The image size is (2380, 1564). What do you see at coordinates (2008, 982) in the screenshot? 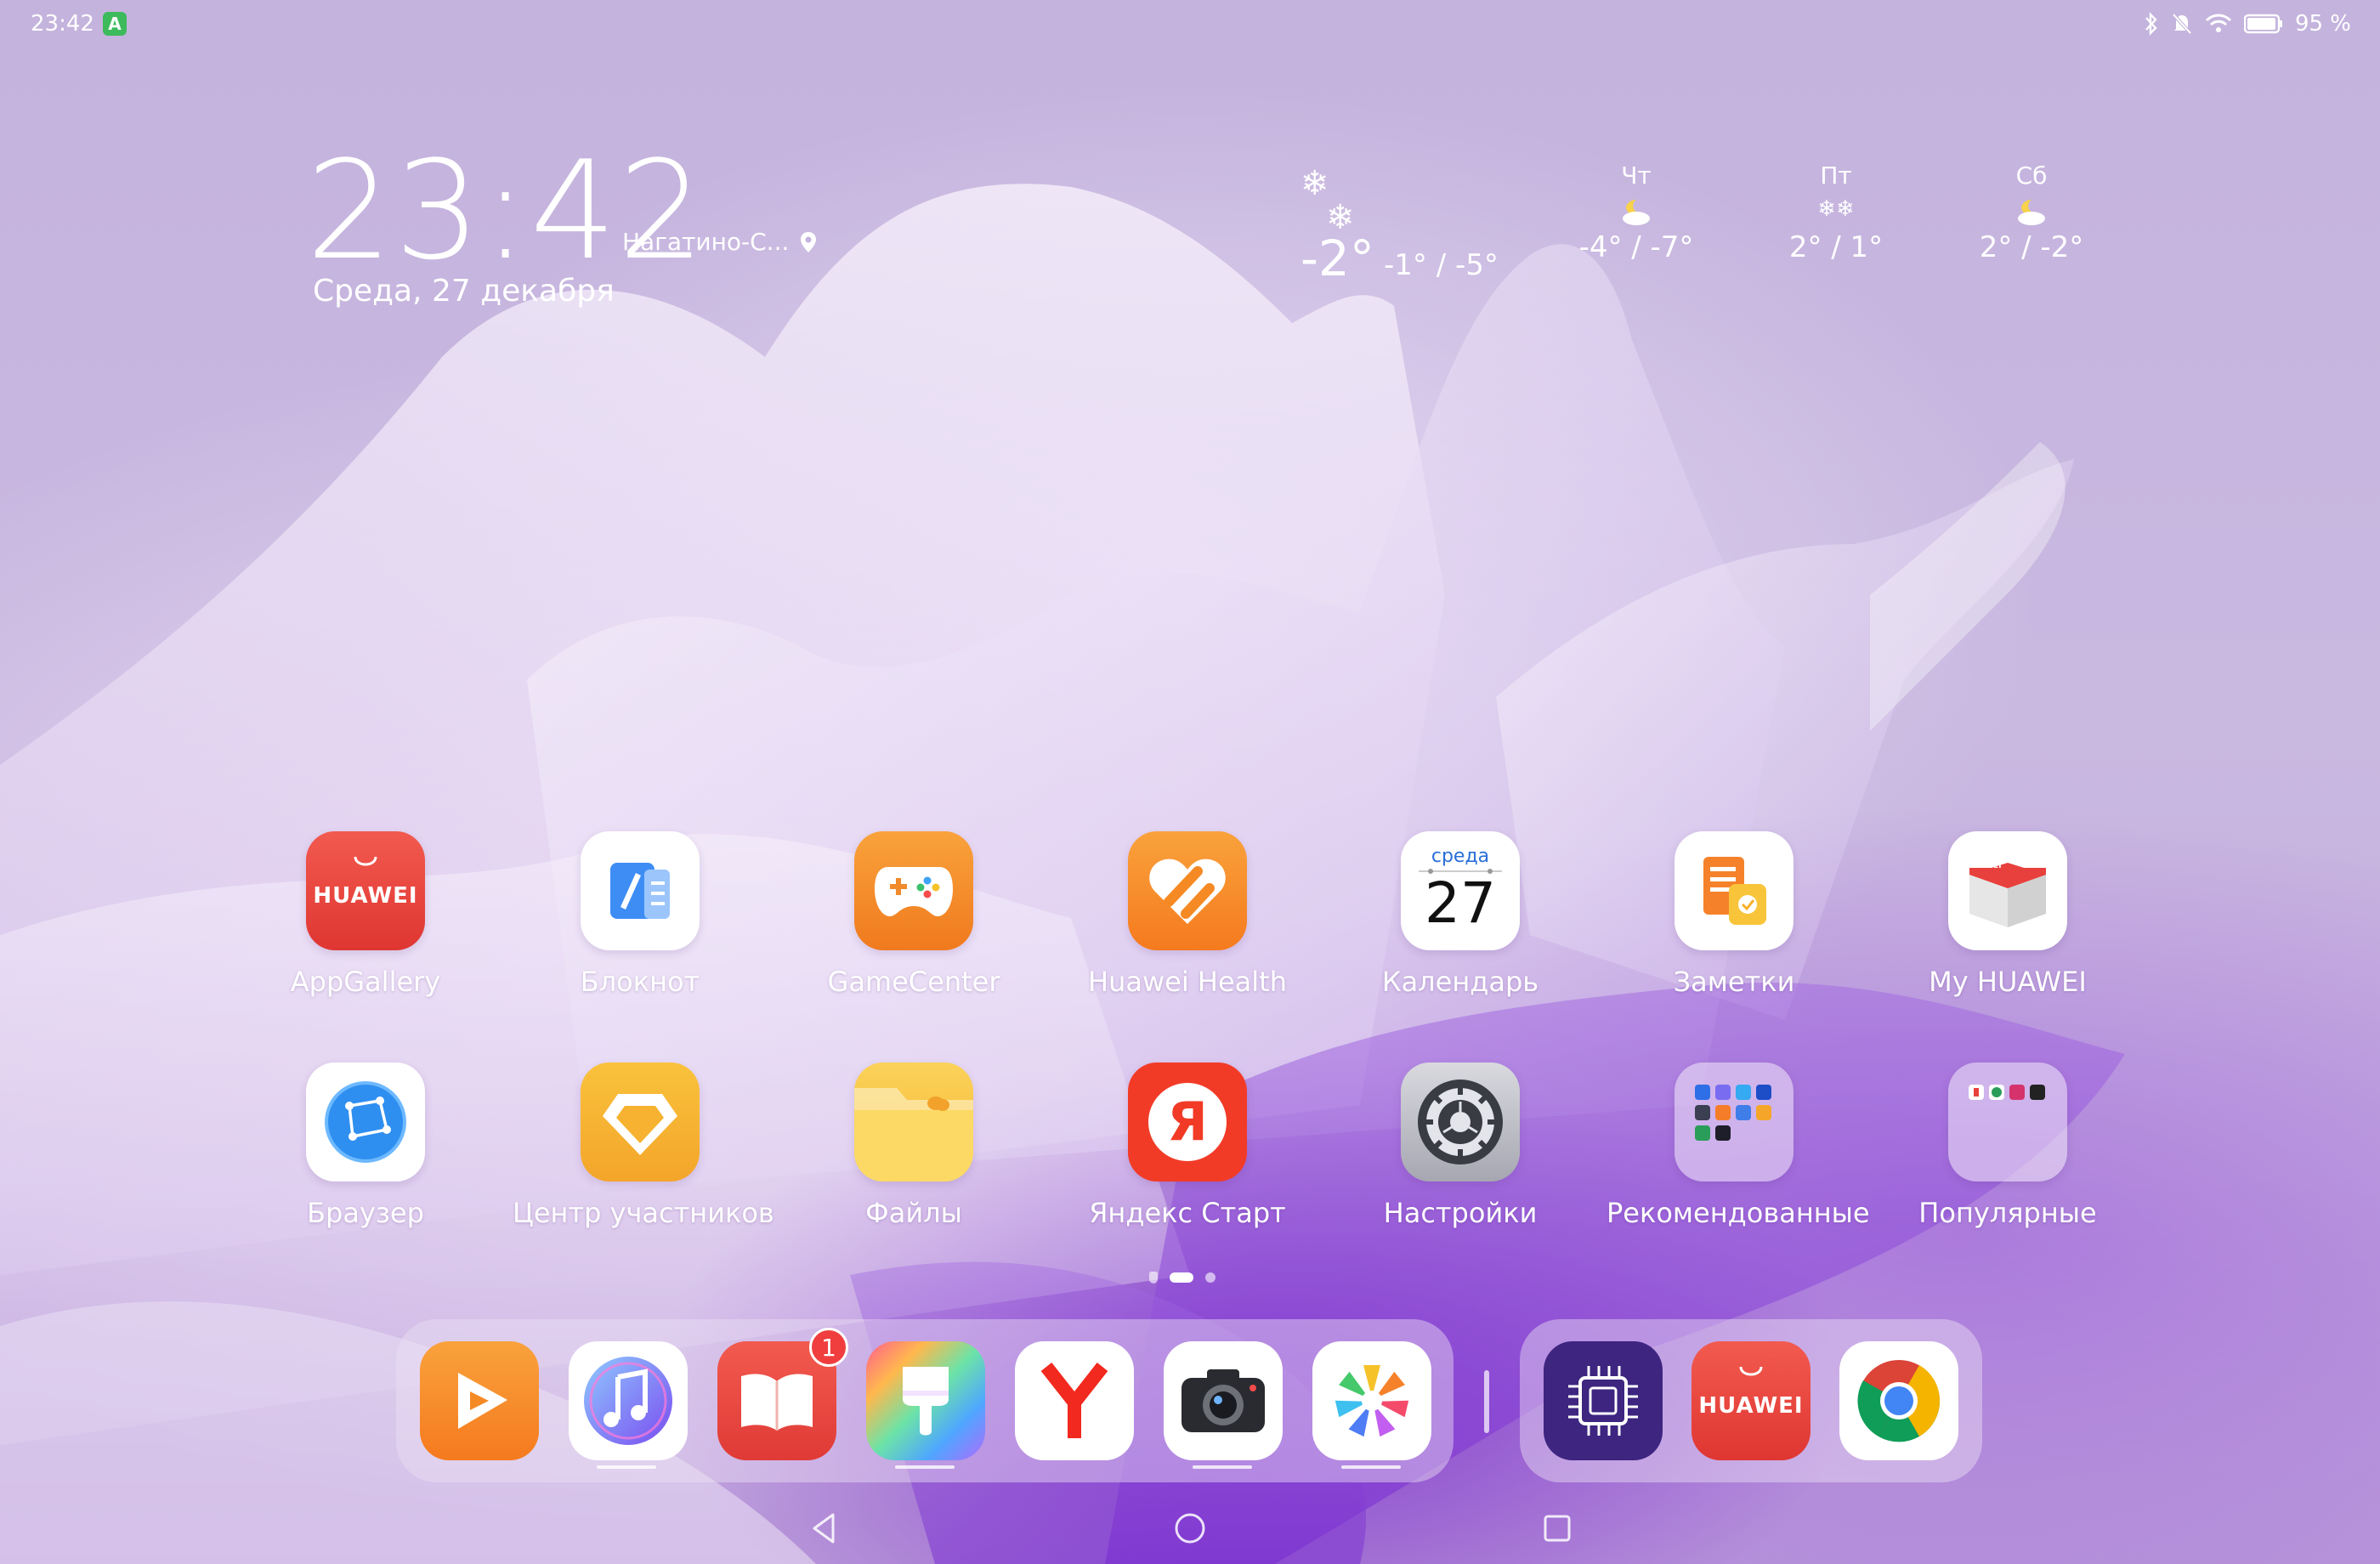
I see `app-label: My HUAWEI` at bounding box center [2008, 982].